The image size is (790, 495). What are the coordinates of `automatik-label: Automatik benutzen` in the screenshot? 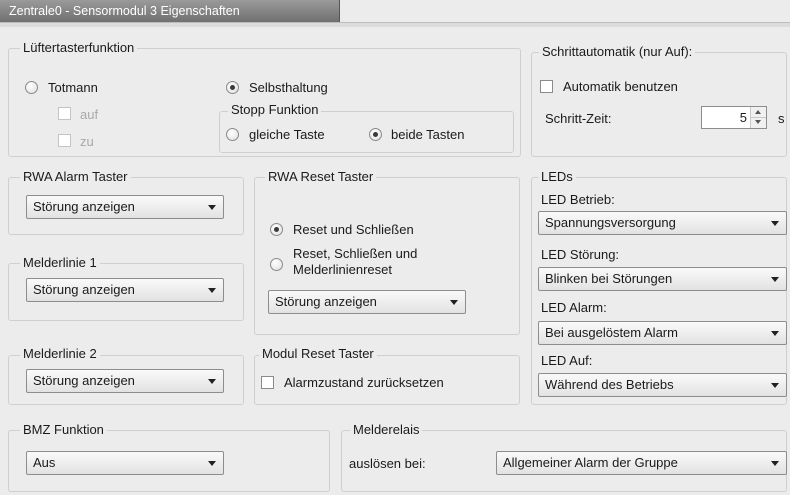 It's located at (620, 86).